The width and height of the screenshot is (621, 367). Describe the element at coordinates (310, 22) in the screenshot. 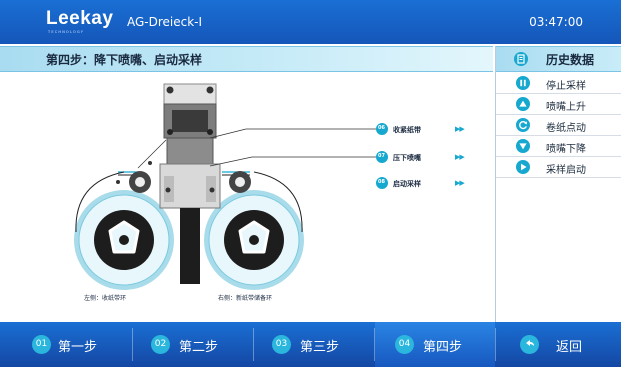

I see `header-bar: Leekay TECHNOLOGY AG-Dreieck-I 03:47:00` at that location.